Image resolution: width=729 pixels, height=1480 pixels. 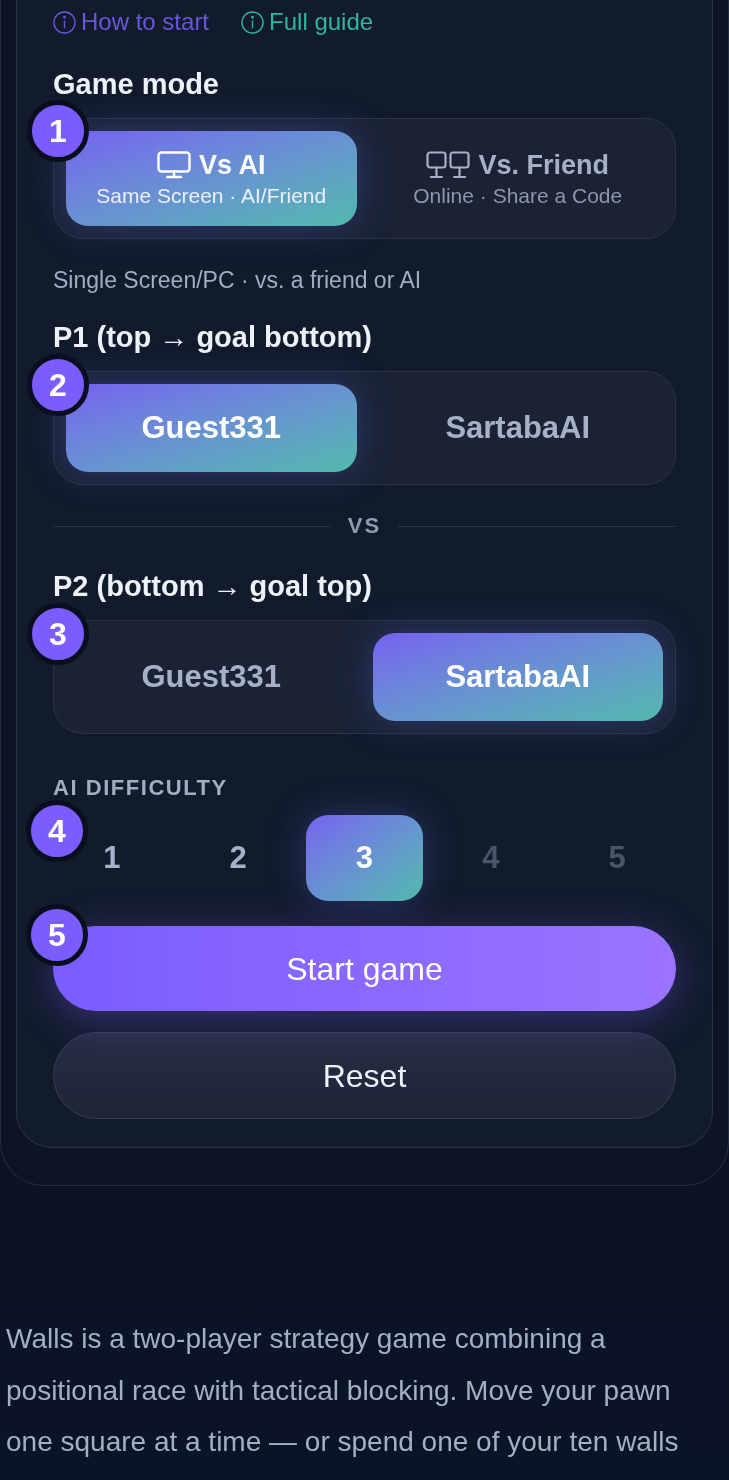 What do you see at coordinates (136, 84) in the screenshot?
I see `section-heading: Game mode` at bounding box center [136, 84].